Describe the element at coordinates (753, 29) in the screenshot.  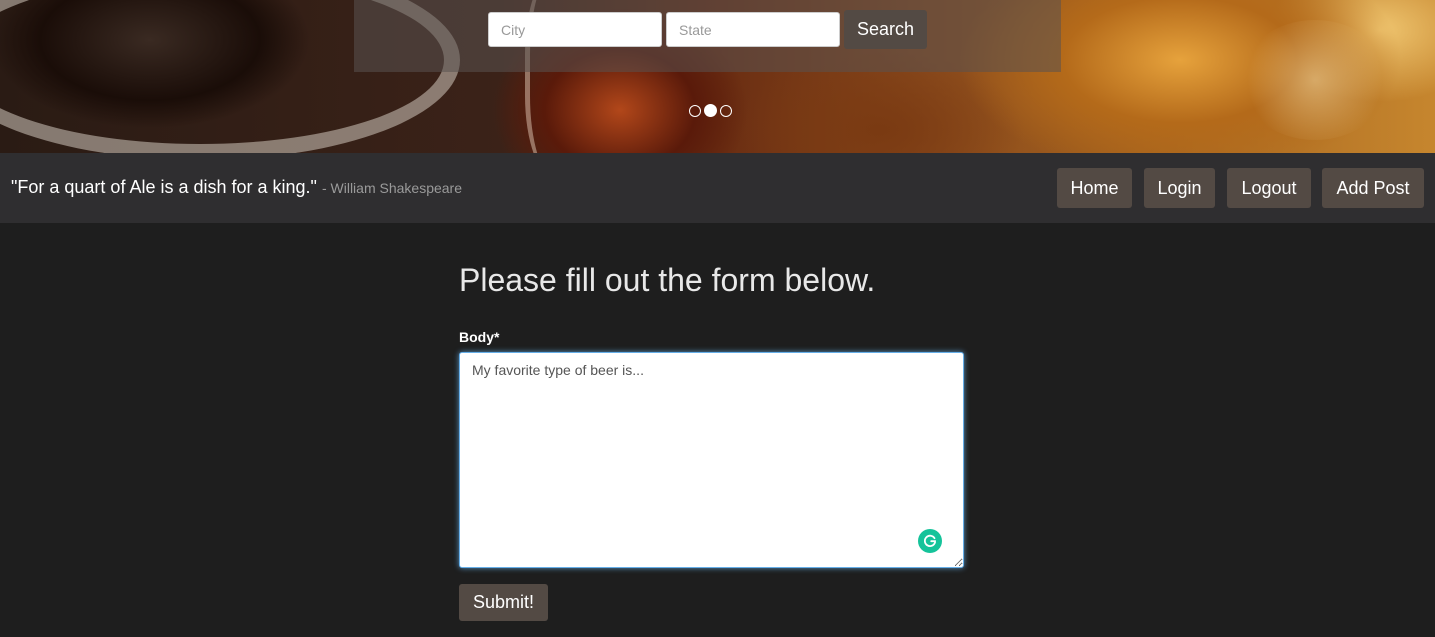
I see `state-input` at that location.